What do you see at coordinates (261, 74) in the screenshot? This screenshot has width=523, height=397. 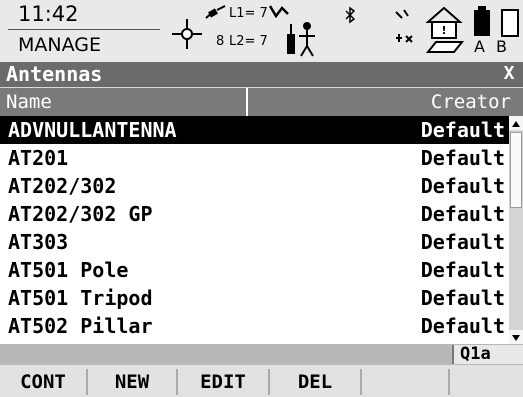 I see `window-title-bar: Antennas X` at bounding box center [261, 74].